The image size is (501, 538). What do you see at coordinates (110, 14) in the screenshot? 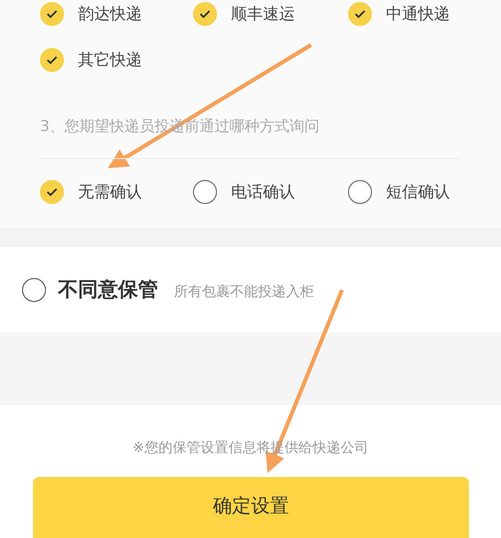
I see `option-label: 韵达快递` at bounding box center [110, 14].